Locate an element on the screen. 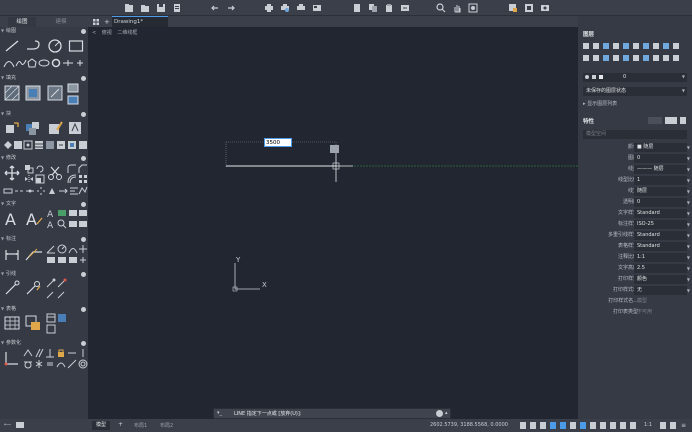 The height and width of the screenshot is (432, 692). snap-mode-icon is located at coordinates (523, 425).